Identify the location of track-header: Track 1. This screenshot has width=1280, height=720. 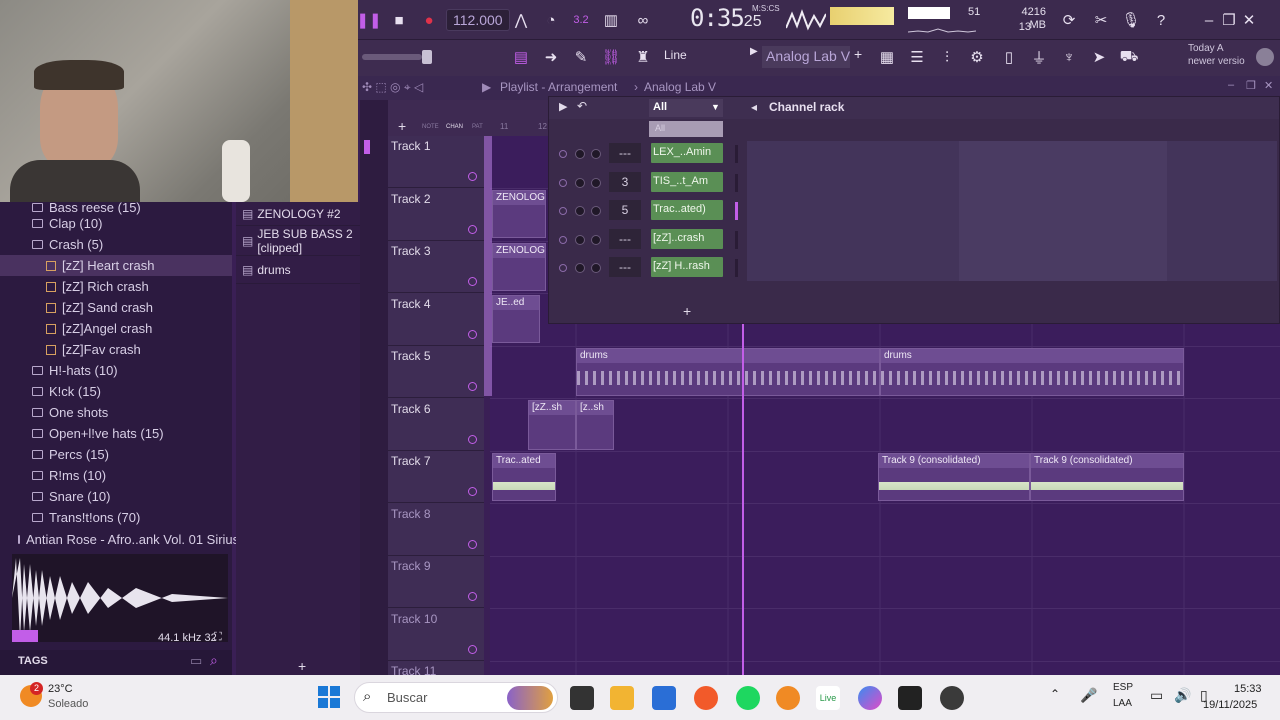
(436, 162).